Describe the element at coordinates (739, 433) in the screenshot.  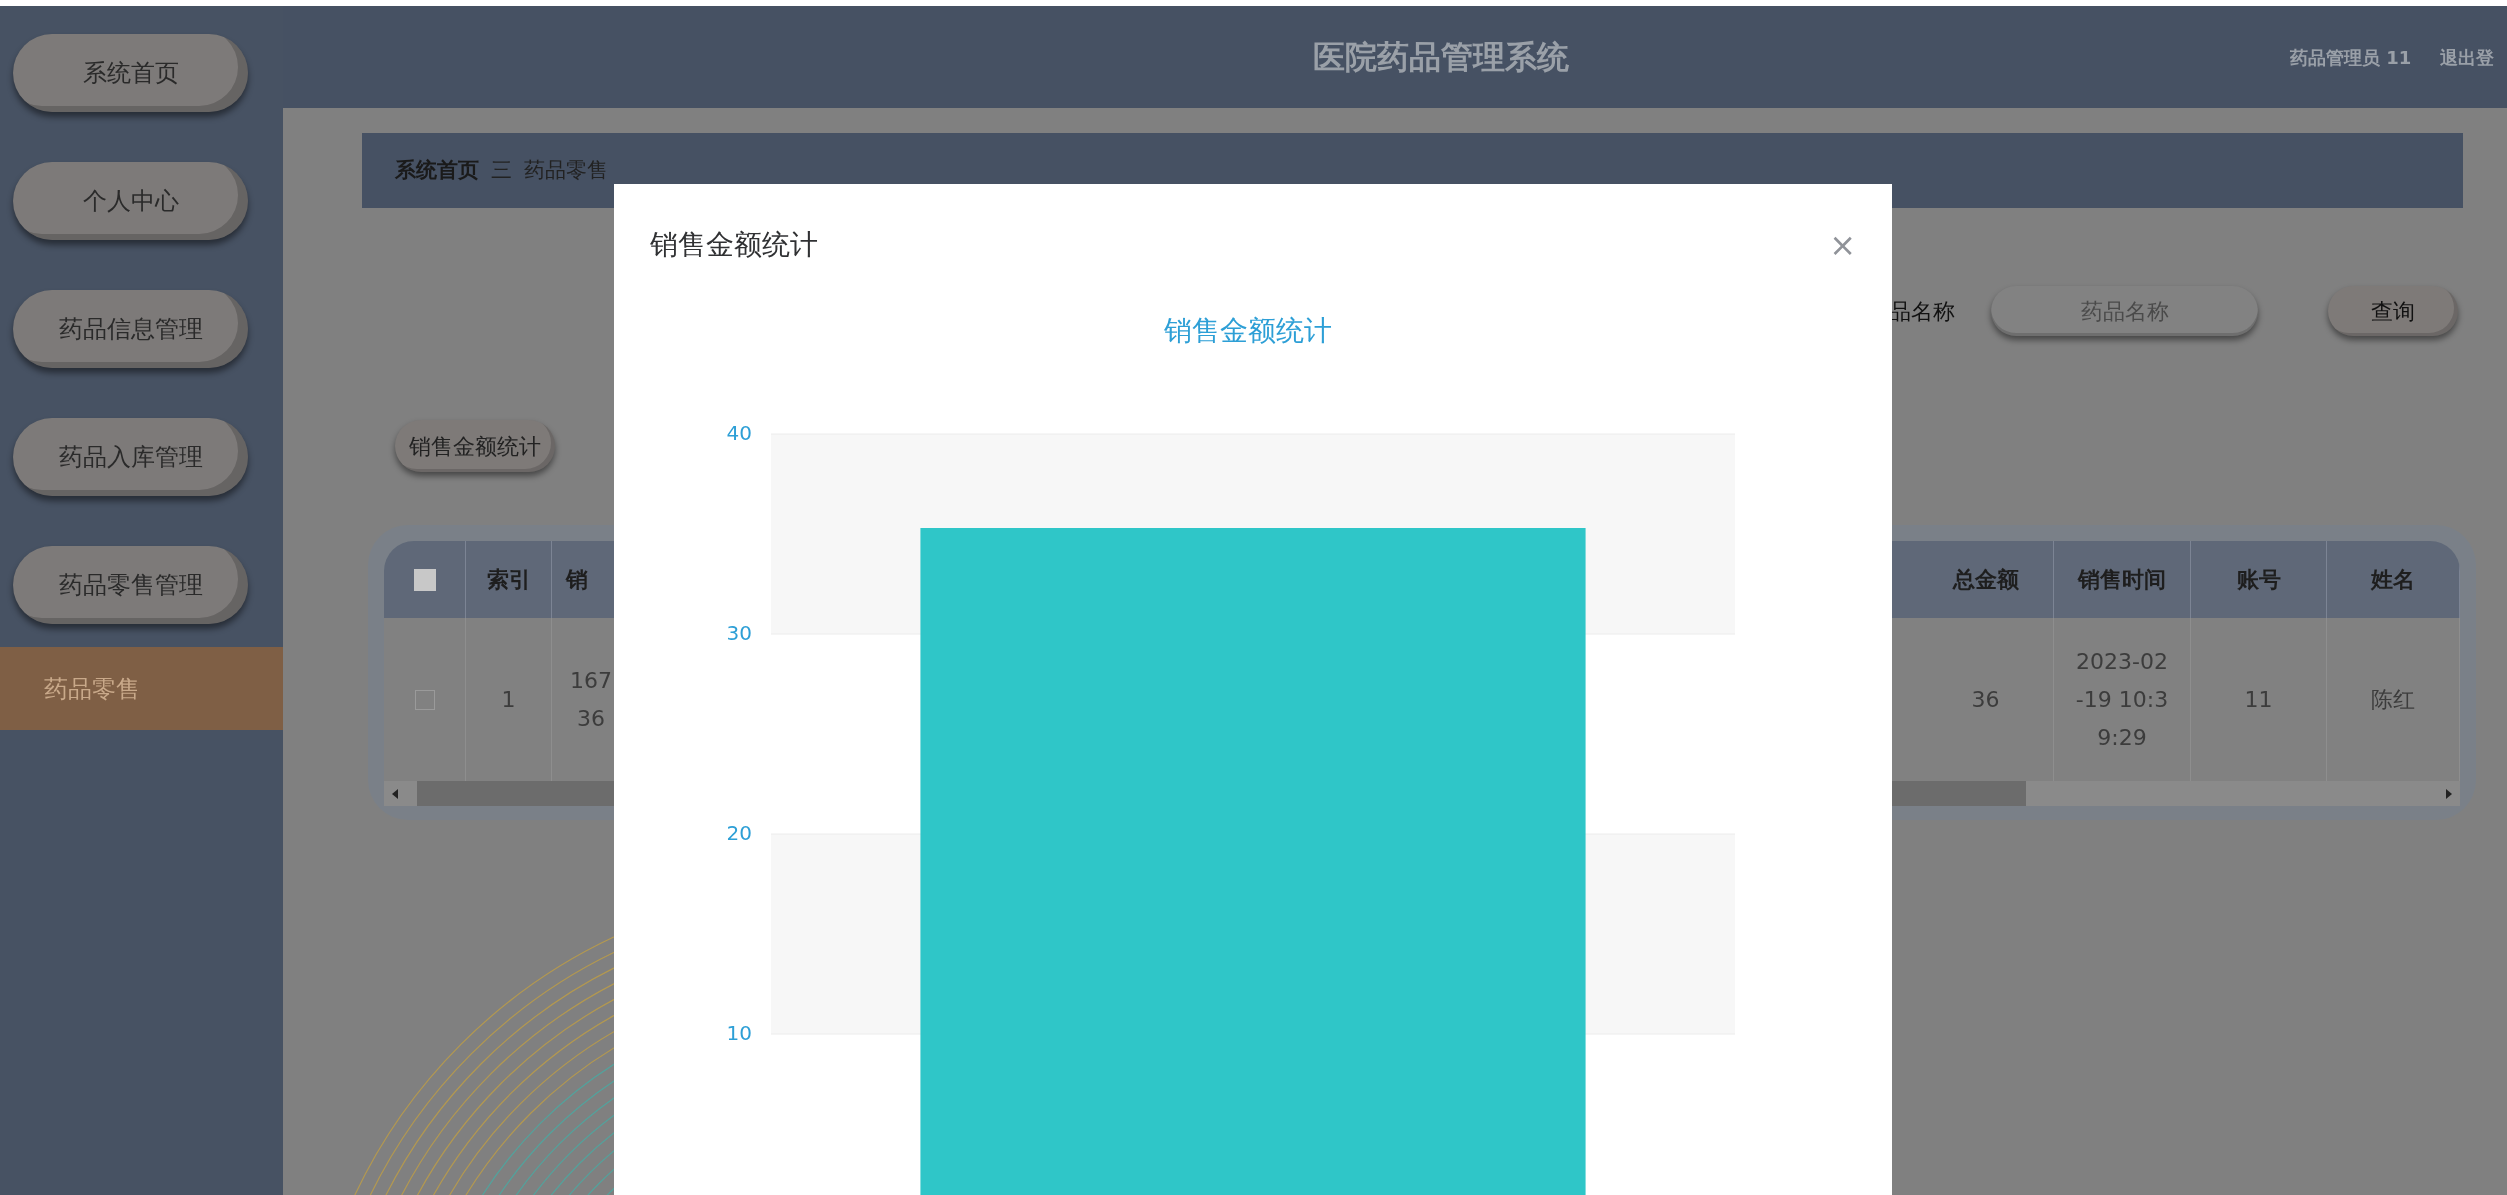
I see `y-tick-label: 40` at that location.